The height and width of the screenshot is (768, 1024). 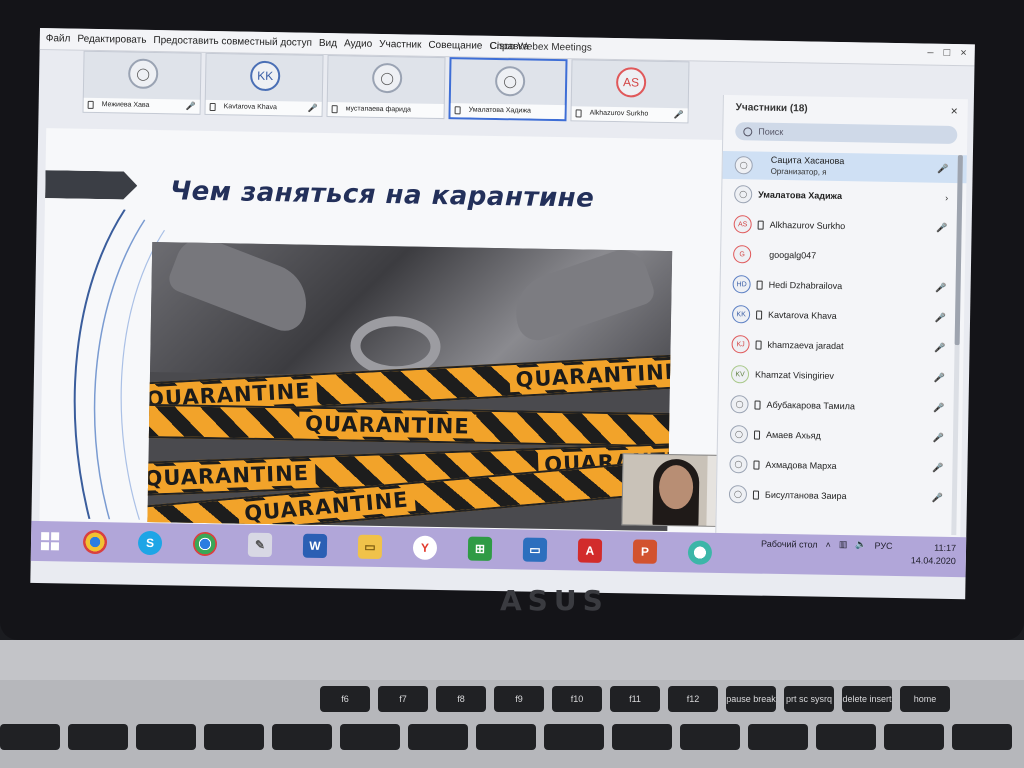 What do you see at coordinates (328, 43) in the screenshot?
I see `menu-view: Вид` at bounding box center [328, 43].